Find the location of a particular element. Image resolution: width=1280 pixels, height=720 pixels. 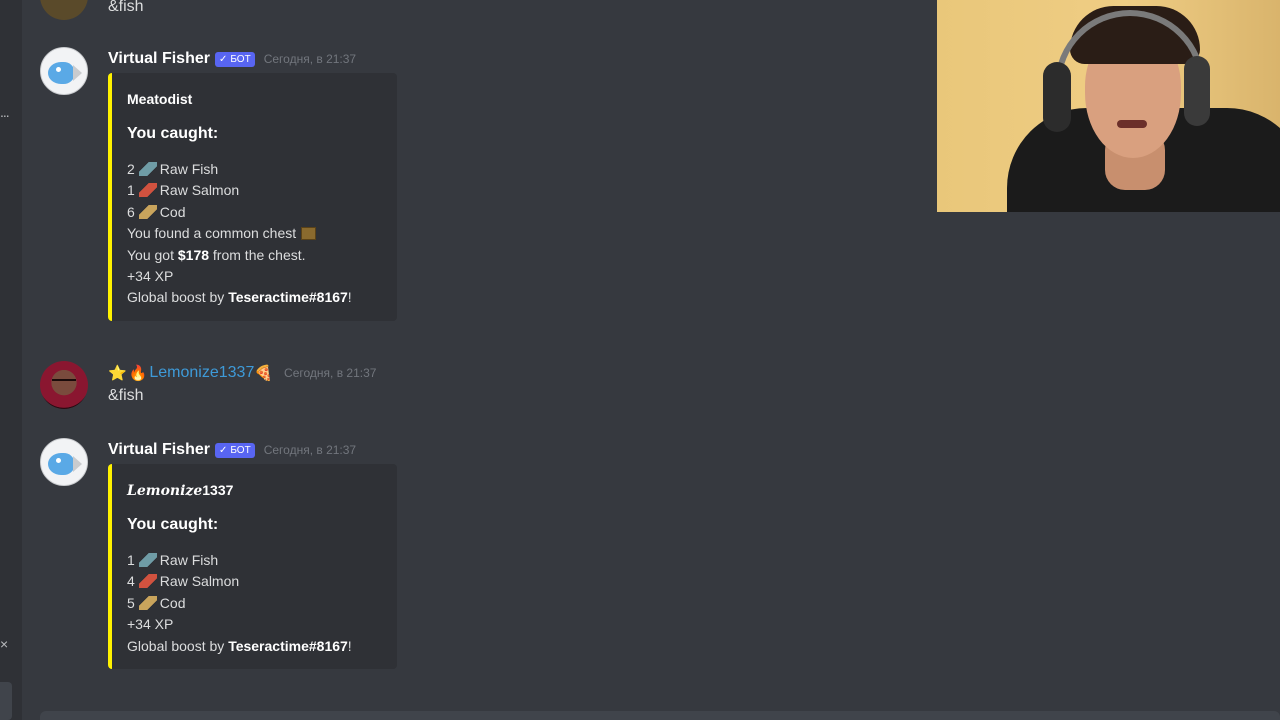

catch-line: 6 Cod is located at coordinates (156, 211).